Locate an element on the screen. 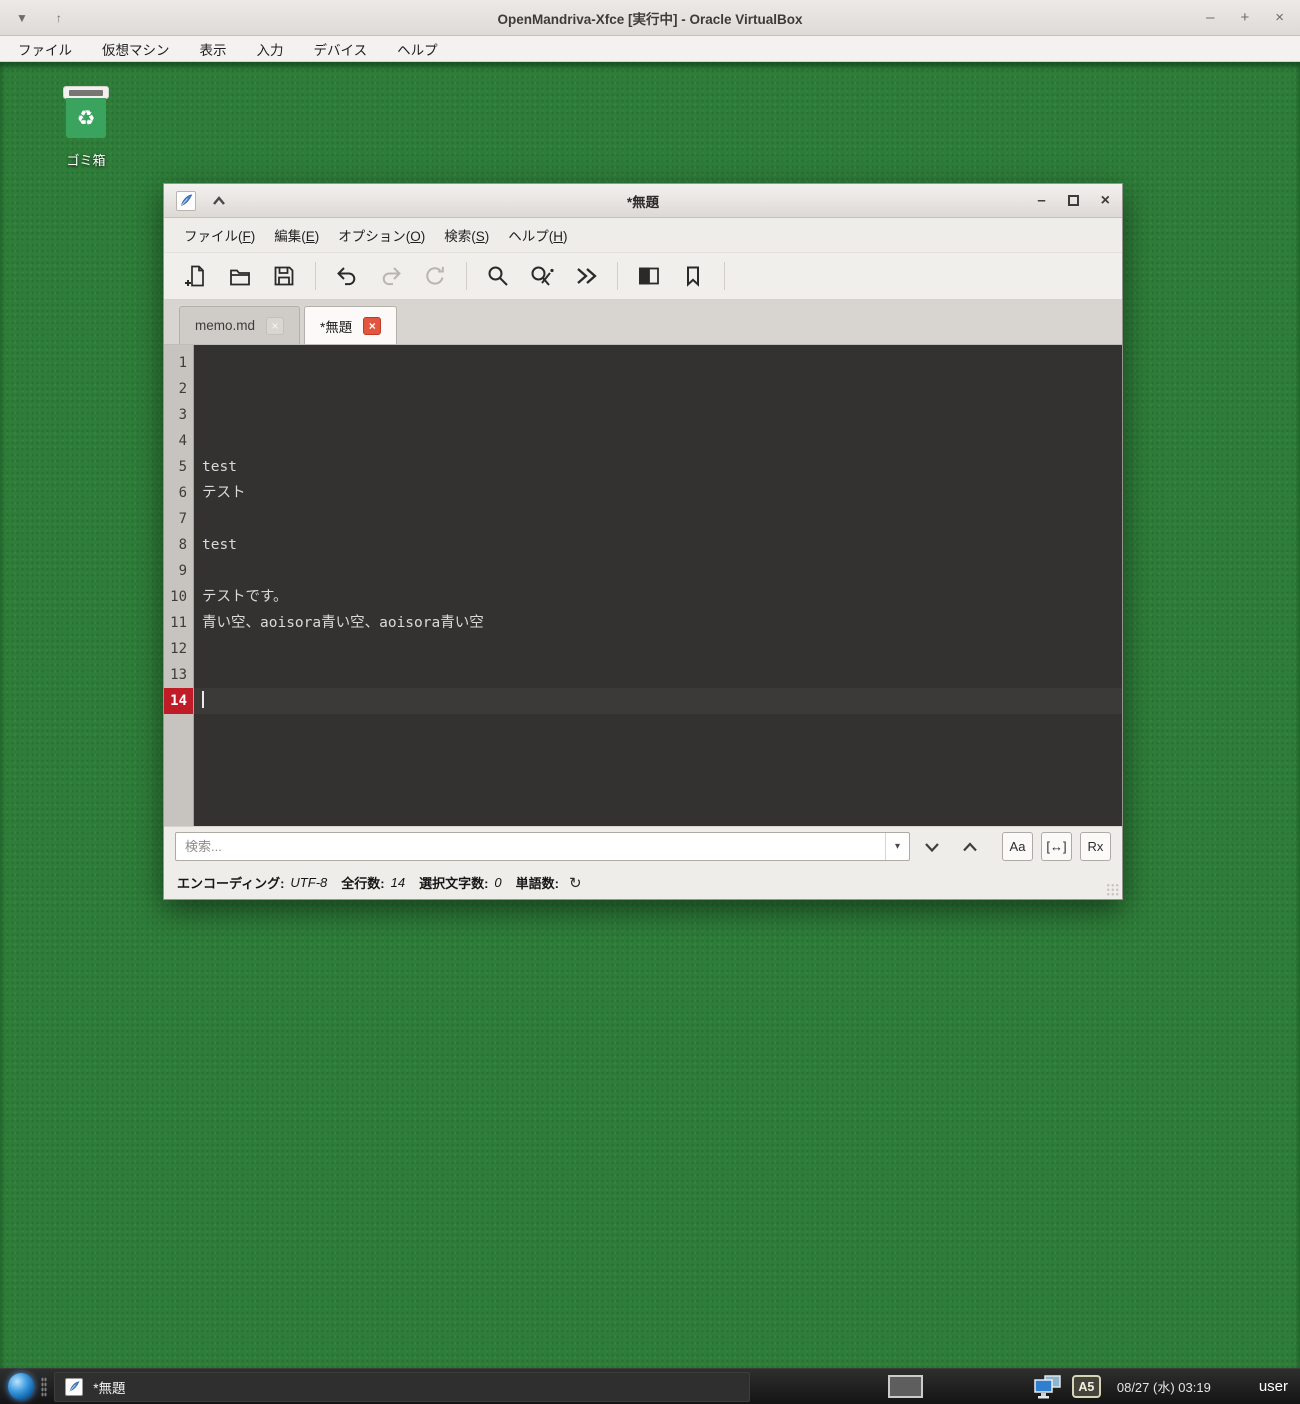 This screenshot has height=1404, width=1300. search-history-dropdown-icon: ▾ is located at coordinates (897, 846).